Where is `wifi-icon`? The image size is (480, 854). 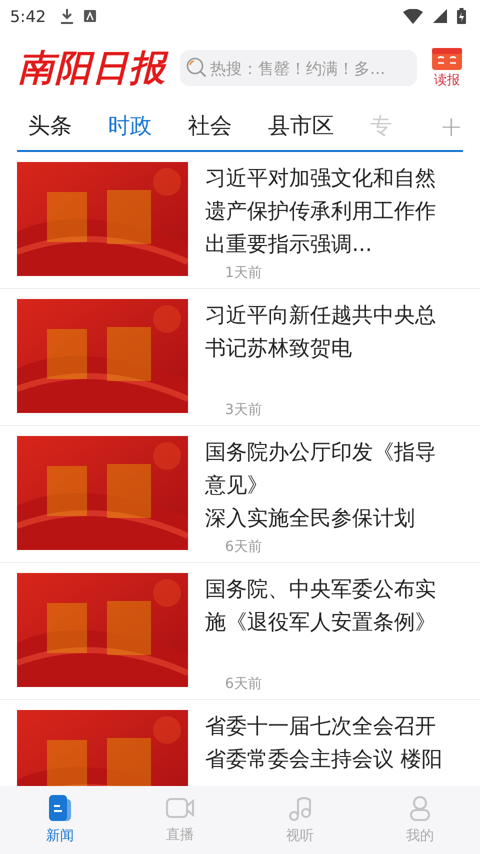 wifi-icon is located at coordinates (413, 16).